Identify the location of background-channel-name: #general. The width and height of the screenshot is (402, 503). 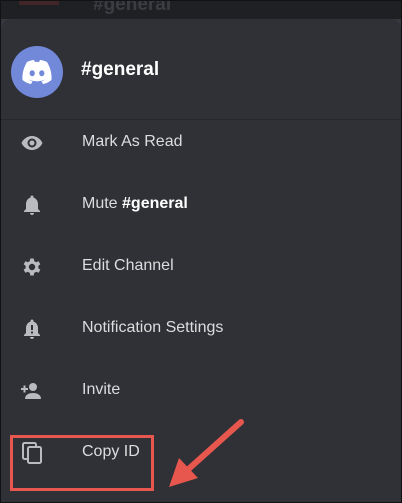
(132, 8).